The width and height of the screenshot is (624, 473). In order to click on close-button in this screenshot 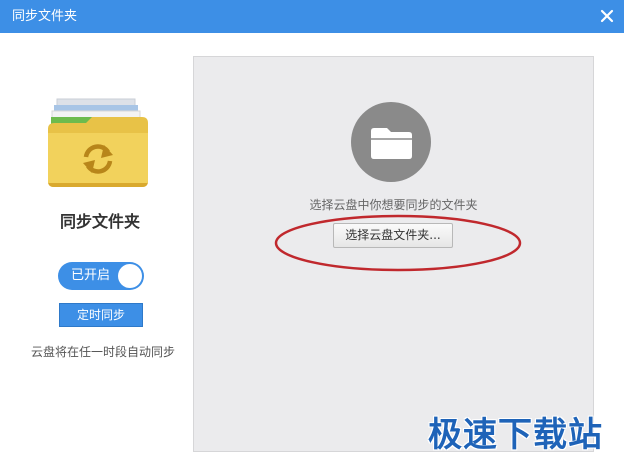, I will do `click(607, 16)`.